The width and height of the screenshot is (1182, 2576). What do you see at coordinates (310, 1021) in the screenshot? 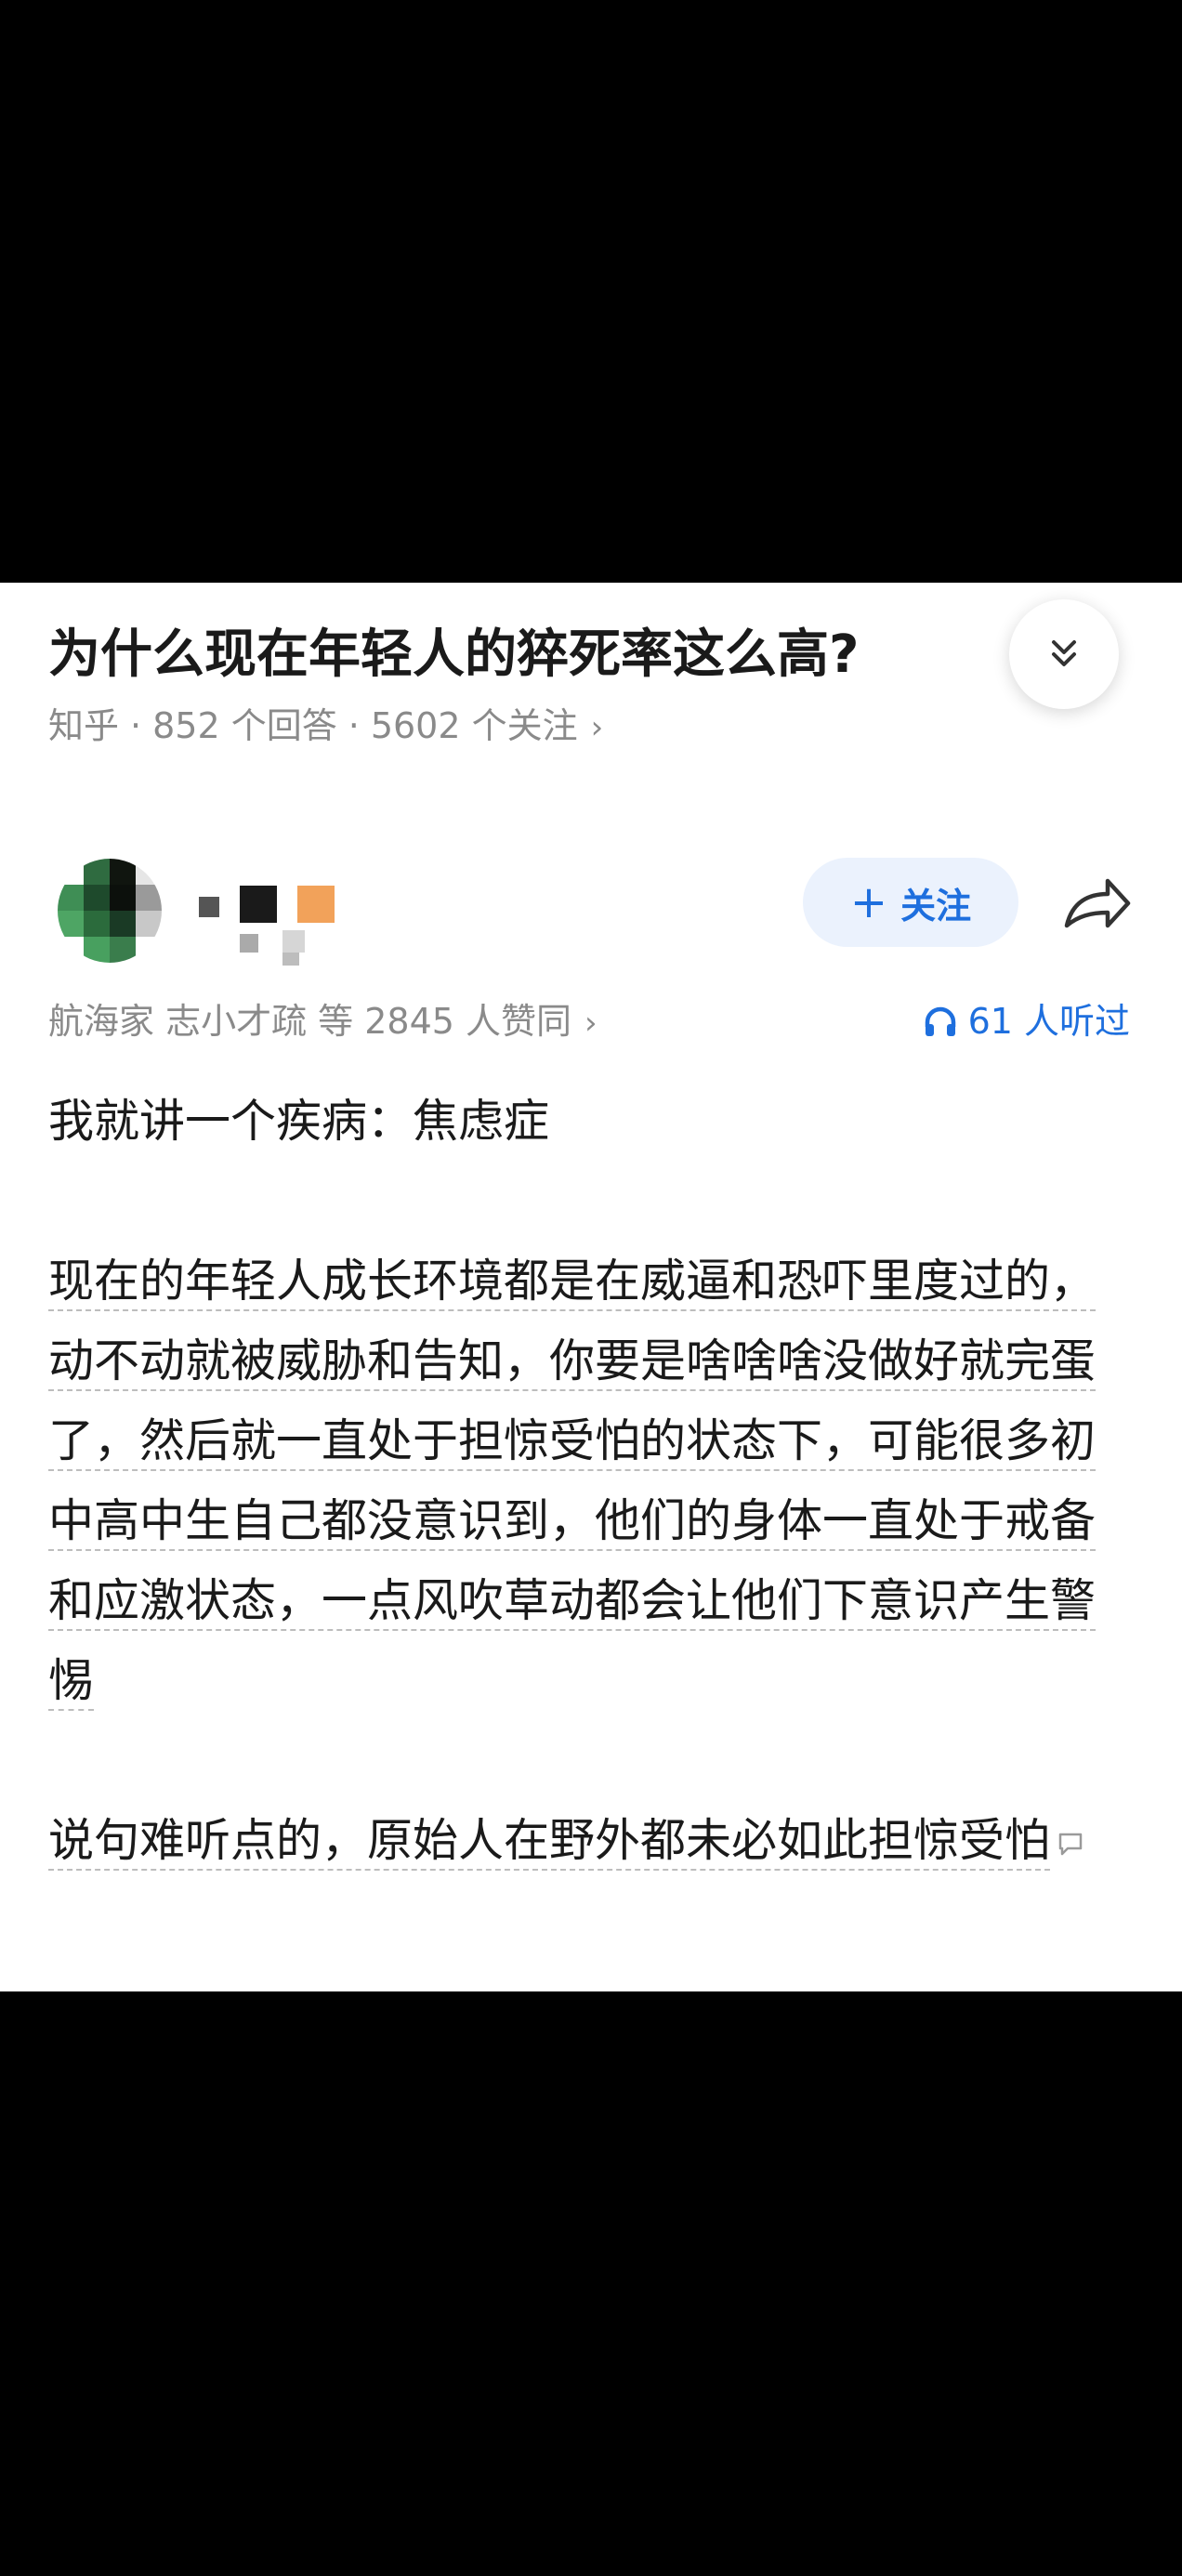
I see `upvote-text: 航海家 志小才疏 等 2845 人赞同` at bounding box center [310, 1021].